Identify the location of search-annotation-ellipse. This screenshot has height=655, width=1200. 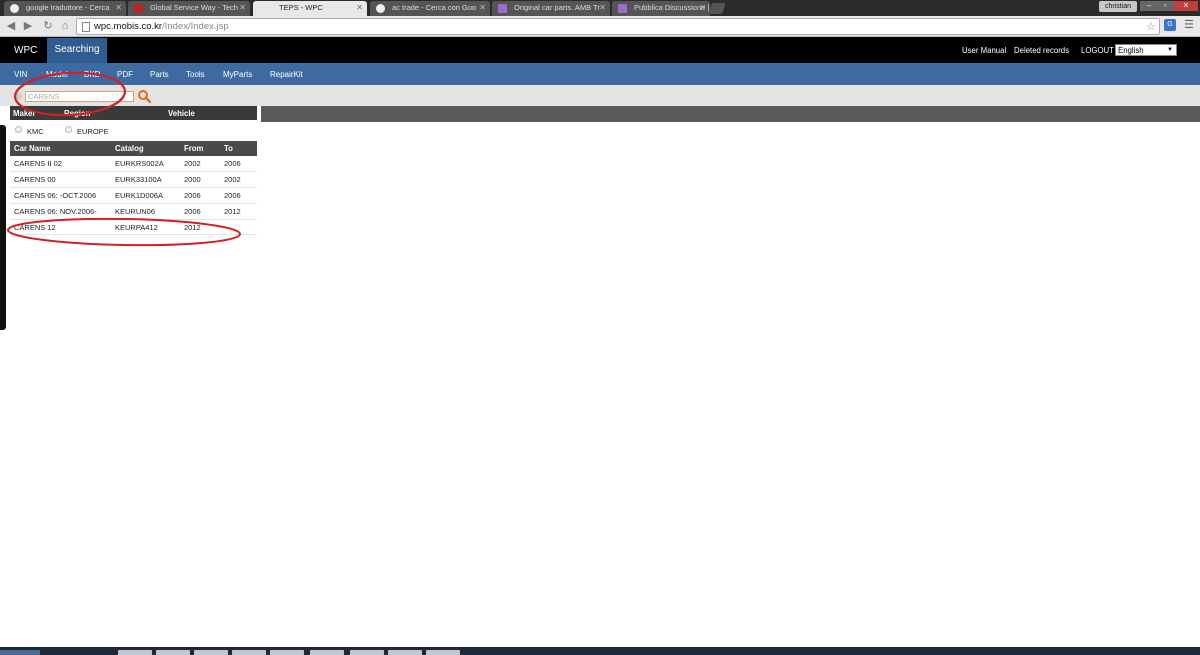
(70, 94).